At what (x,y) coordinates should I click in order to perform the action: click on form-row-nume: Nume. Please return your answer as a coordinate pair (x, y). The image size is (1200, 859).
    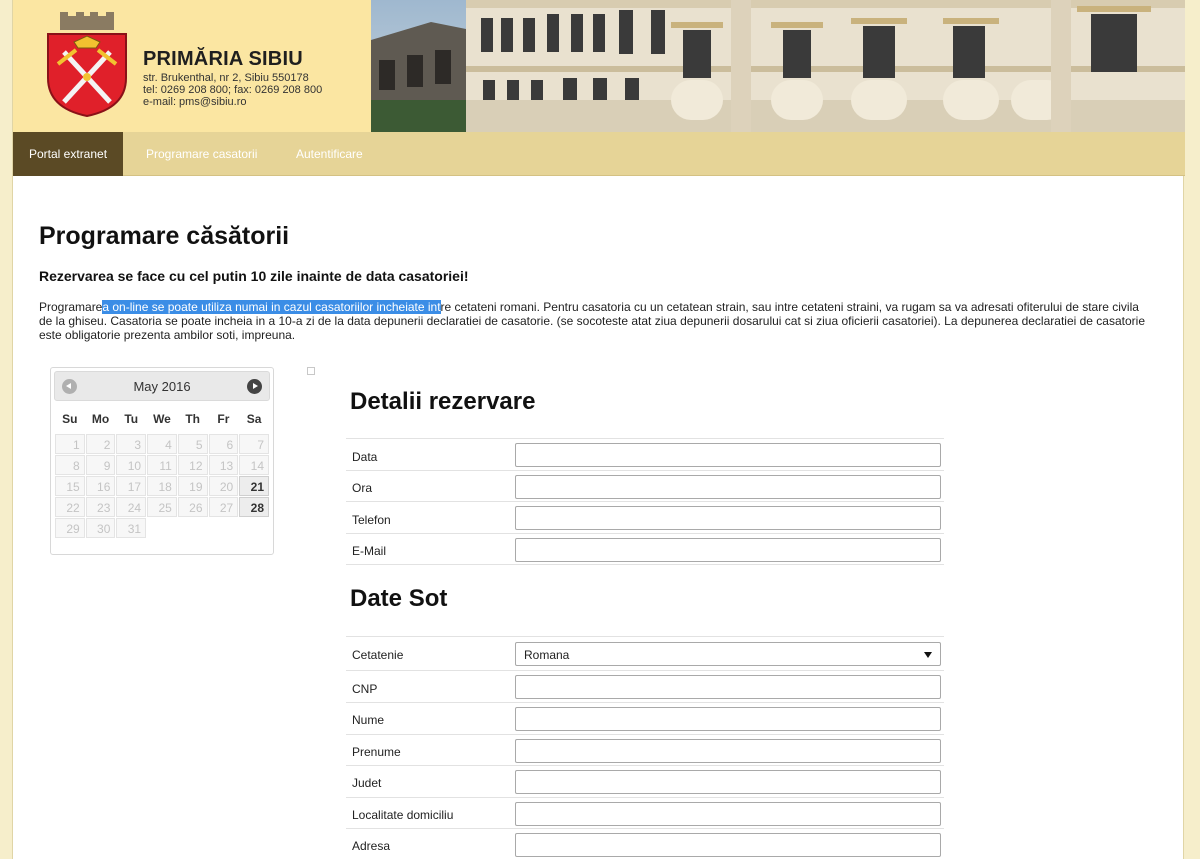
    Looking at the image, I should click on (645, 718).